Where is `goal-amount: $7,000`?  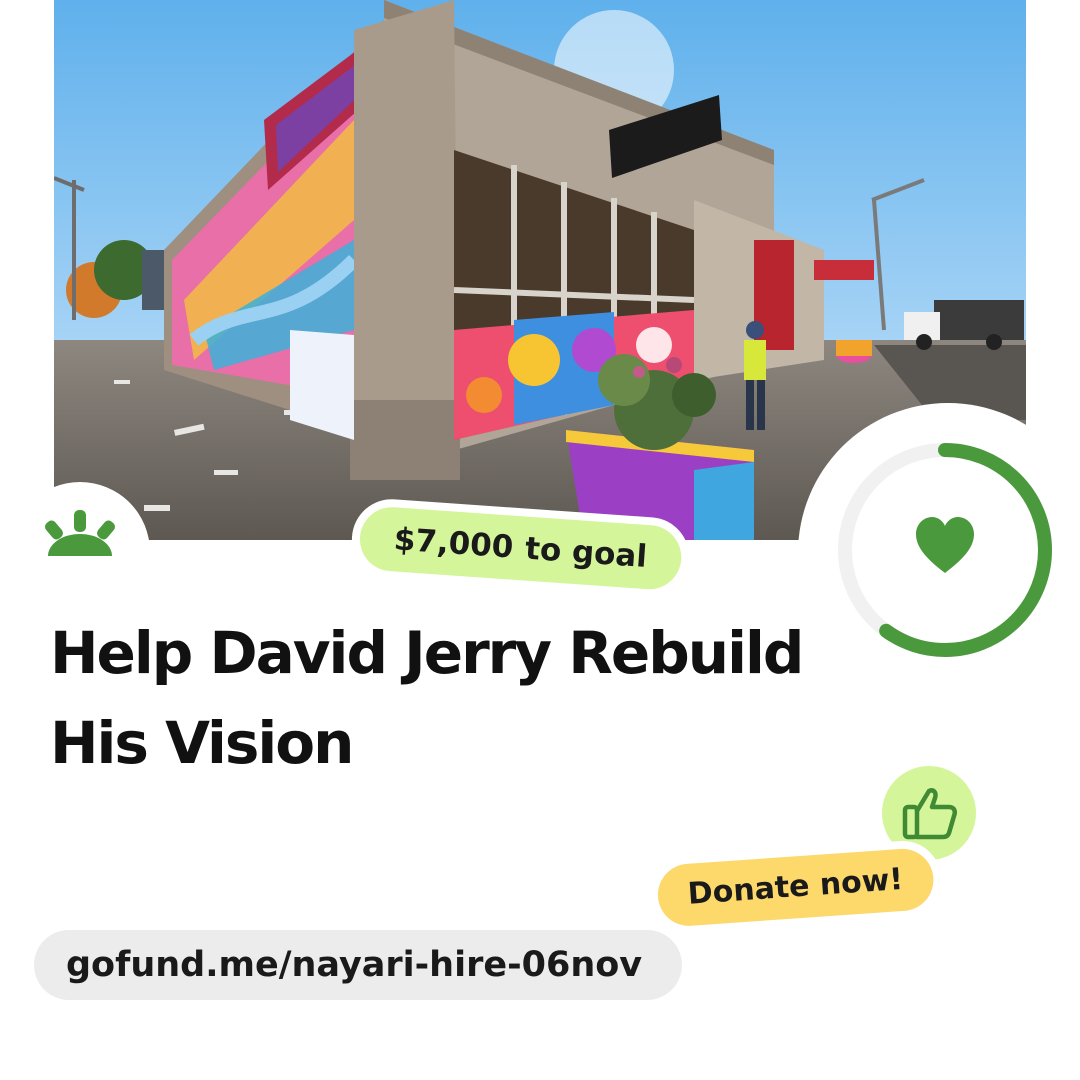
goal-amount: $7,000 is located at coordinates (453, 543).